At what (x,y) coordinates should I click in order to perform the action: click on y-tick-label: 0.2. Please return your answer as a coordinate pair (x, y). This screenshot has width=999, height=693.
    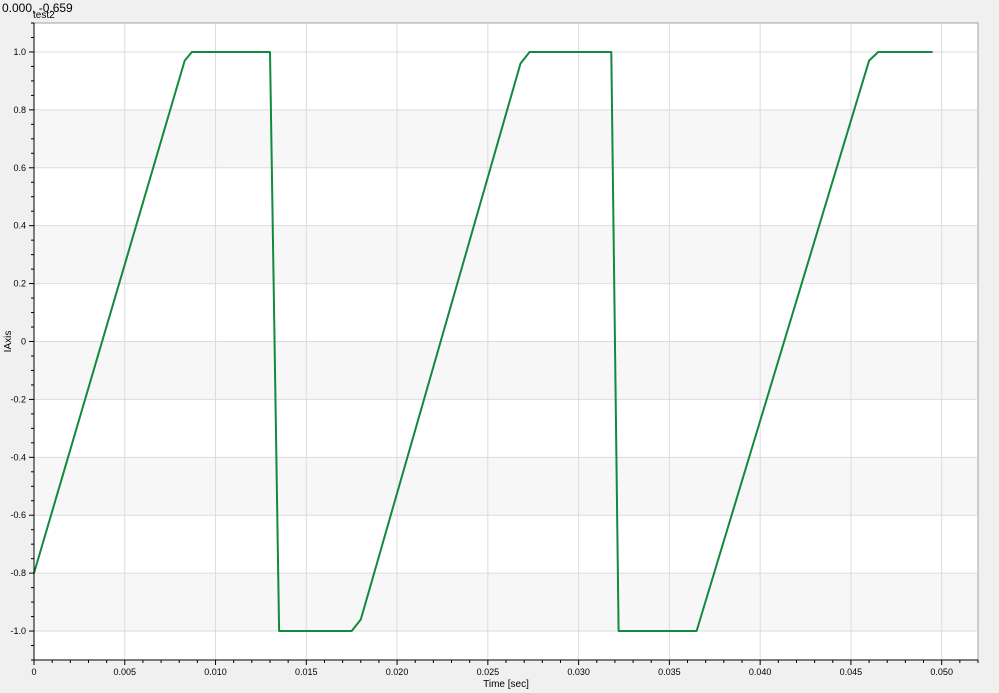
    Looking at the image, I should click on (19, 284).